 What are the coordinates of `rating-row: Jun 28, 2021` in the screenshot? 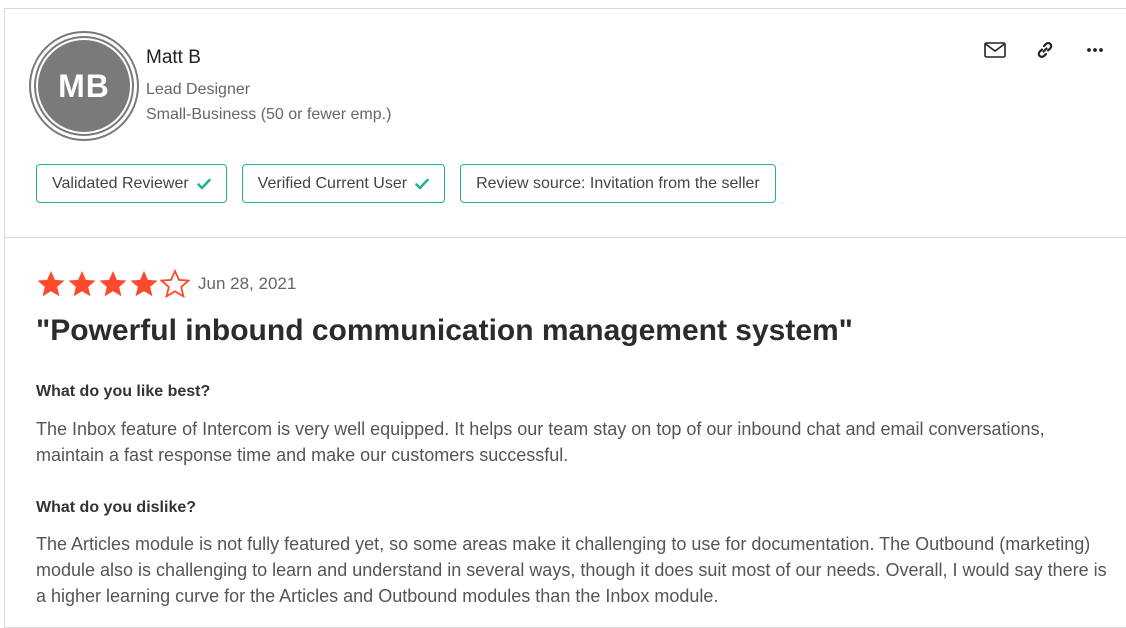 It's located at (166, 284).